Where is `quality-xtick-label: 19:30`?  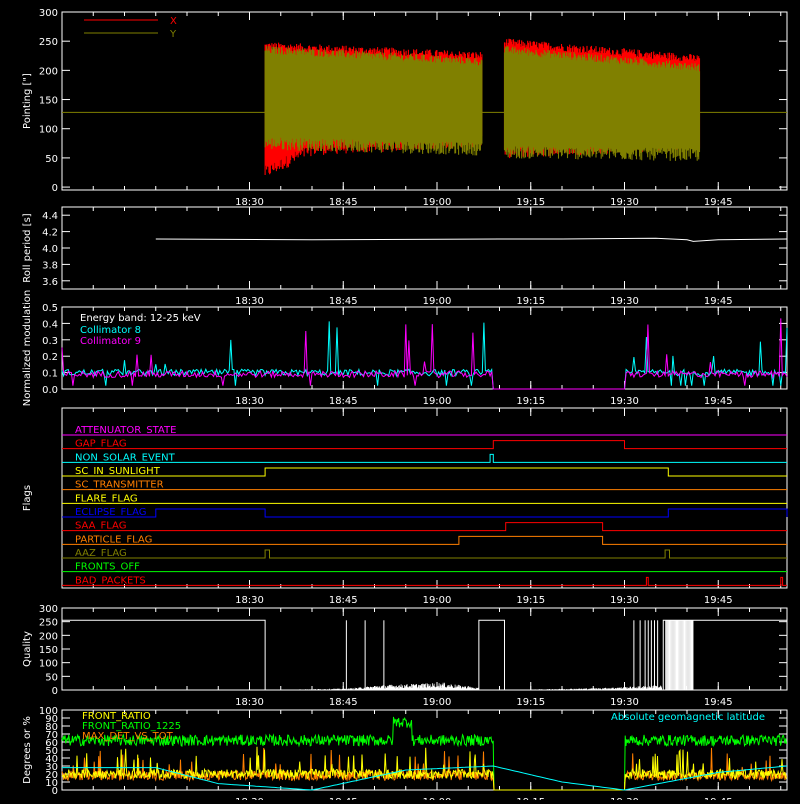 quality-xtick-label: 19:30 is located at coordinates (624, 702).